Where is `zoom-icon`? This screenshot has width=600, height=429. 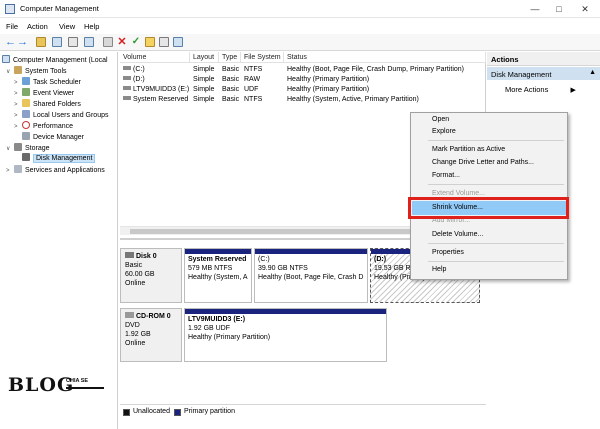
zoom-icon is located at coordinates (178, 42).